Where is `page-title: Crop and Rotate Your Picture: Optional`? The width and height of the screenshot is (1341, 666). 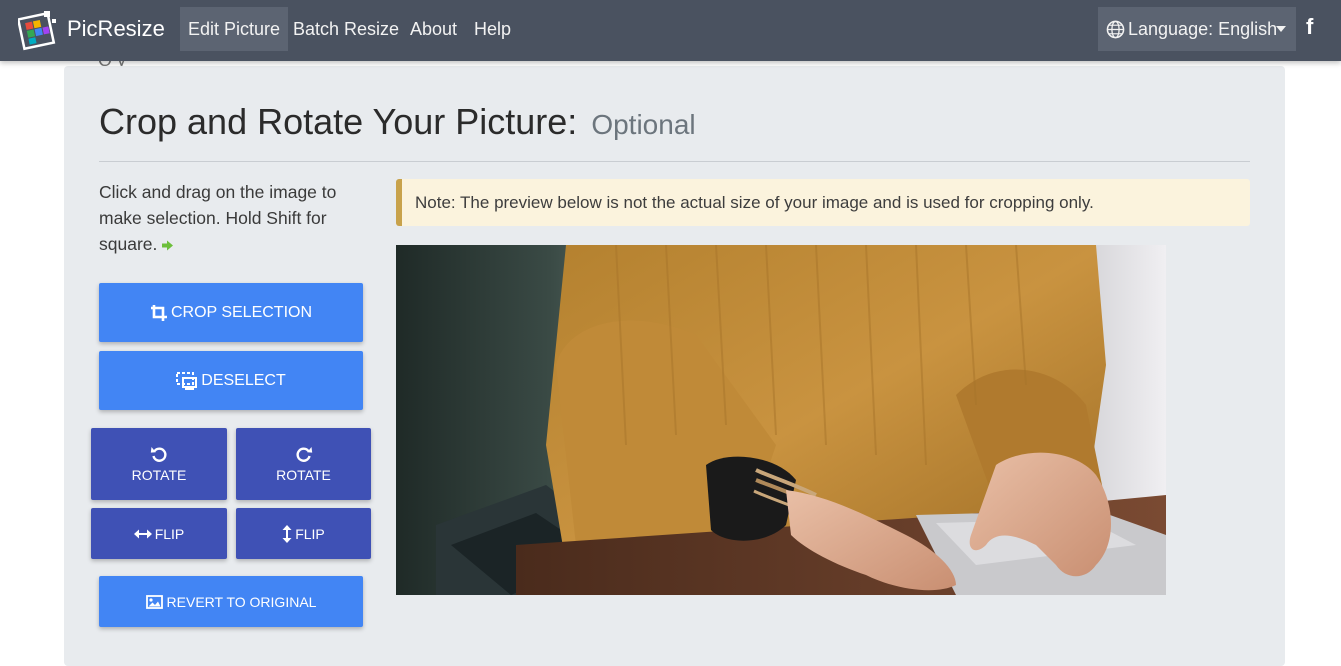
page-title: Crop and Rotate Your Picture: Optional is located at coordinates (397, 123).